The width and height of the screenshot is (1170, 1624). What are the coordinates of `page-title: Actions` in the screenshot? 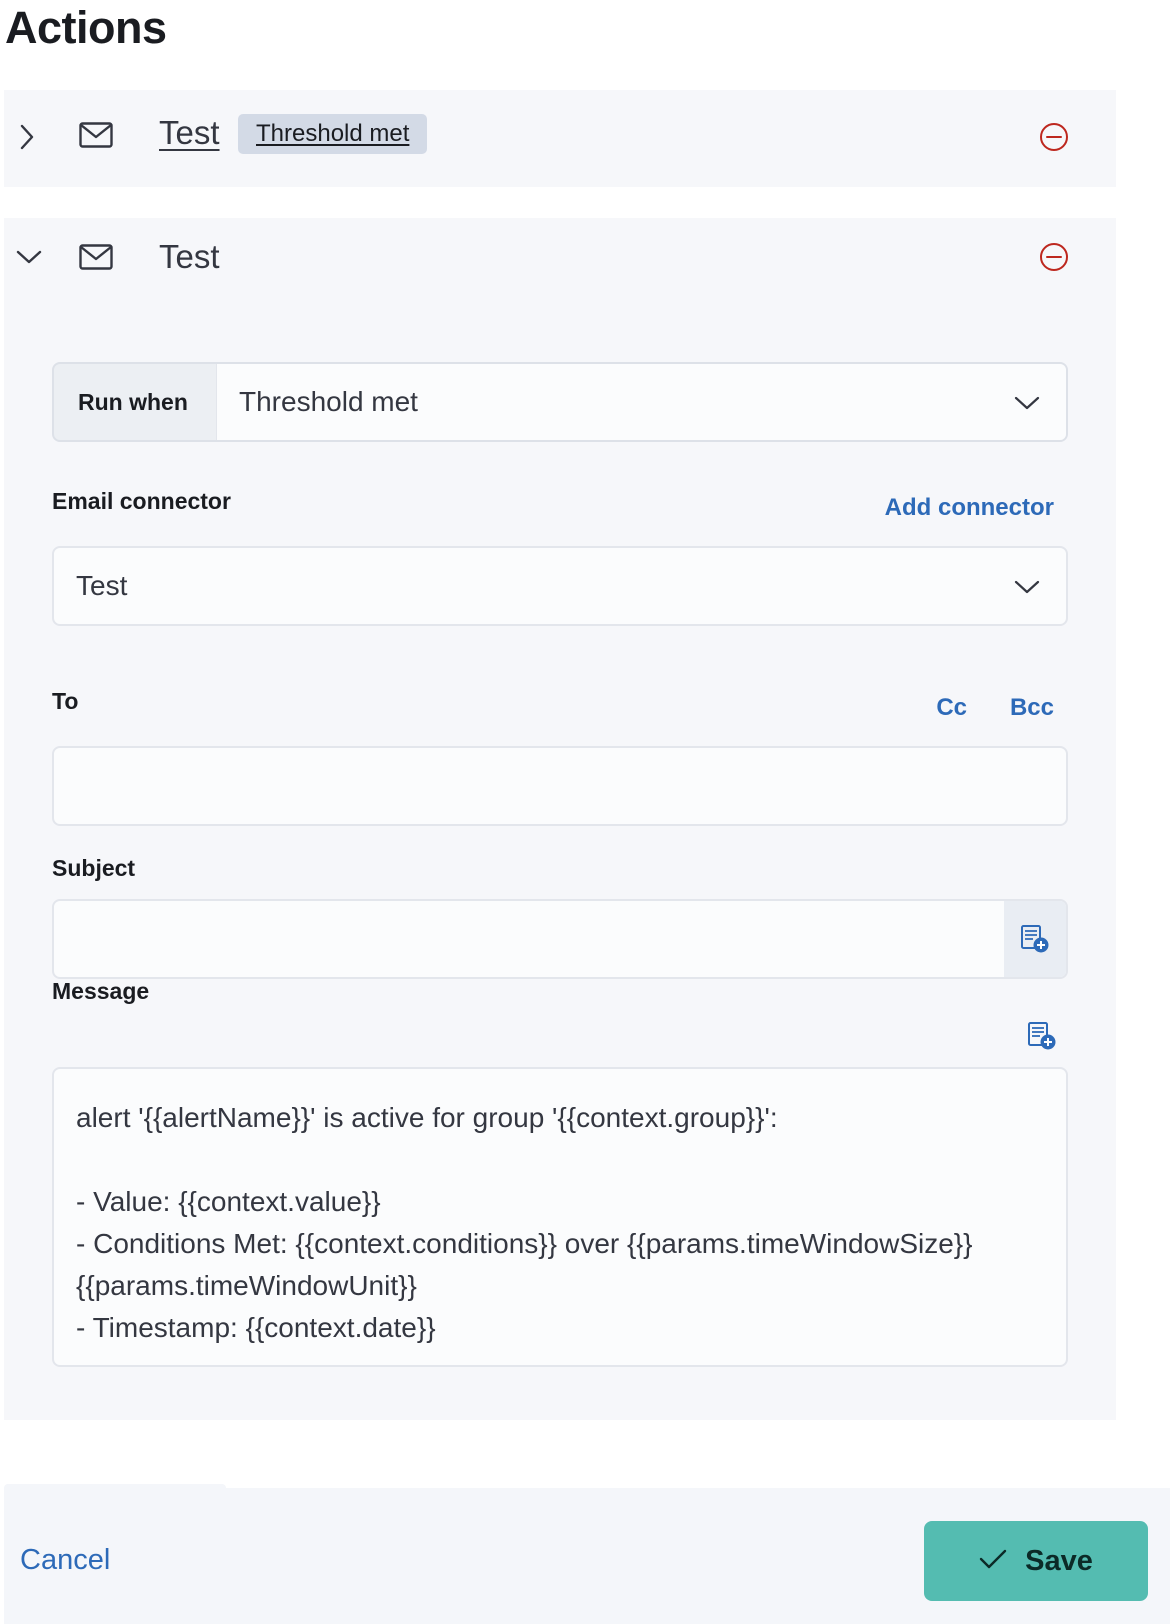 It's located at (86, 27).